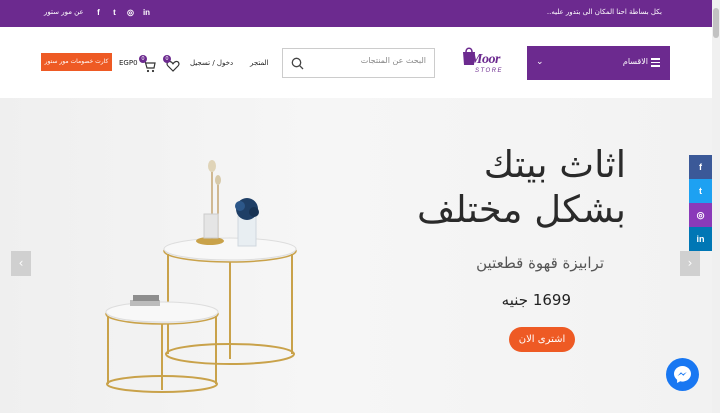  Describe the element at coordinates (536, 300) in the screenshot. I see `hero-price: 1699 جنيه` at that location.